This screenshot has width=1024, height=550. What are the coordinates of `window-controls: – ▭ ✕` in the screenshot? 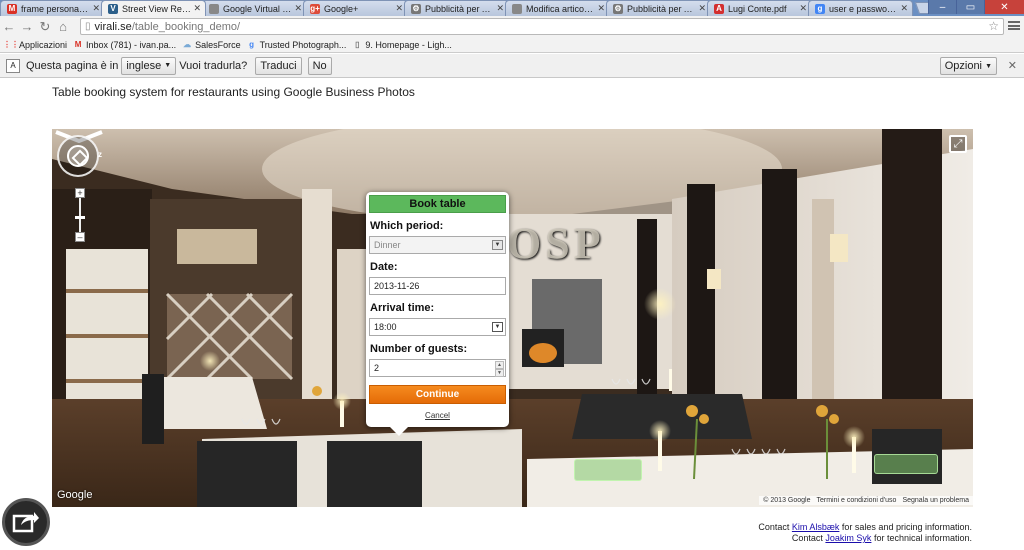 It's located at (976, 7).